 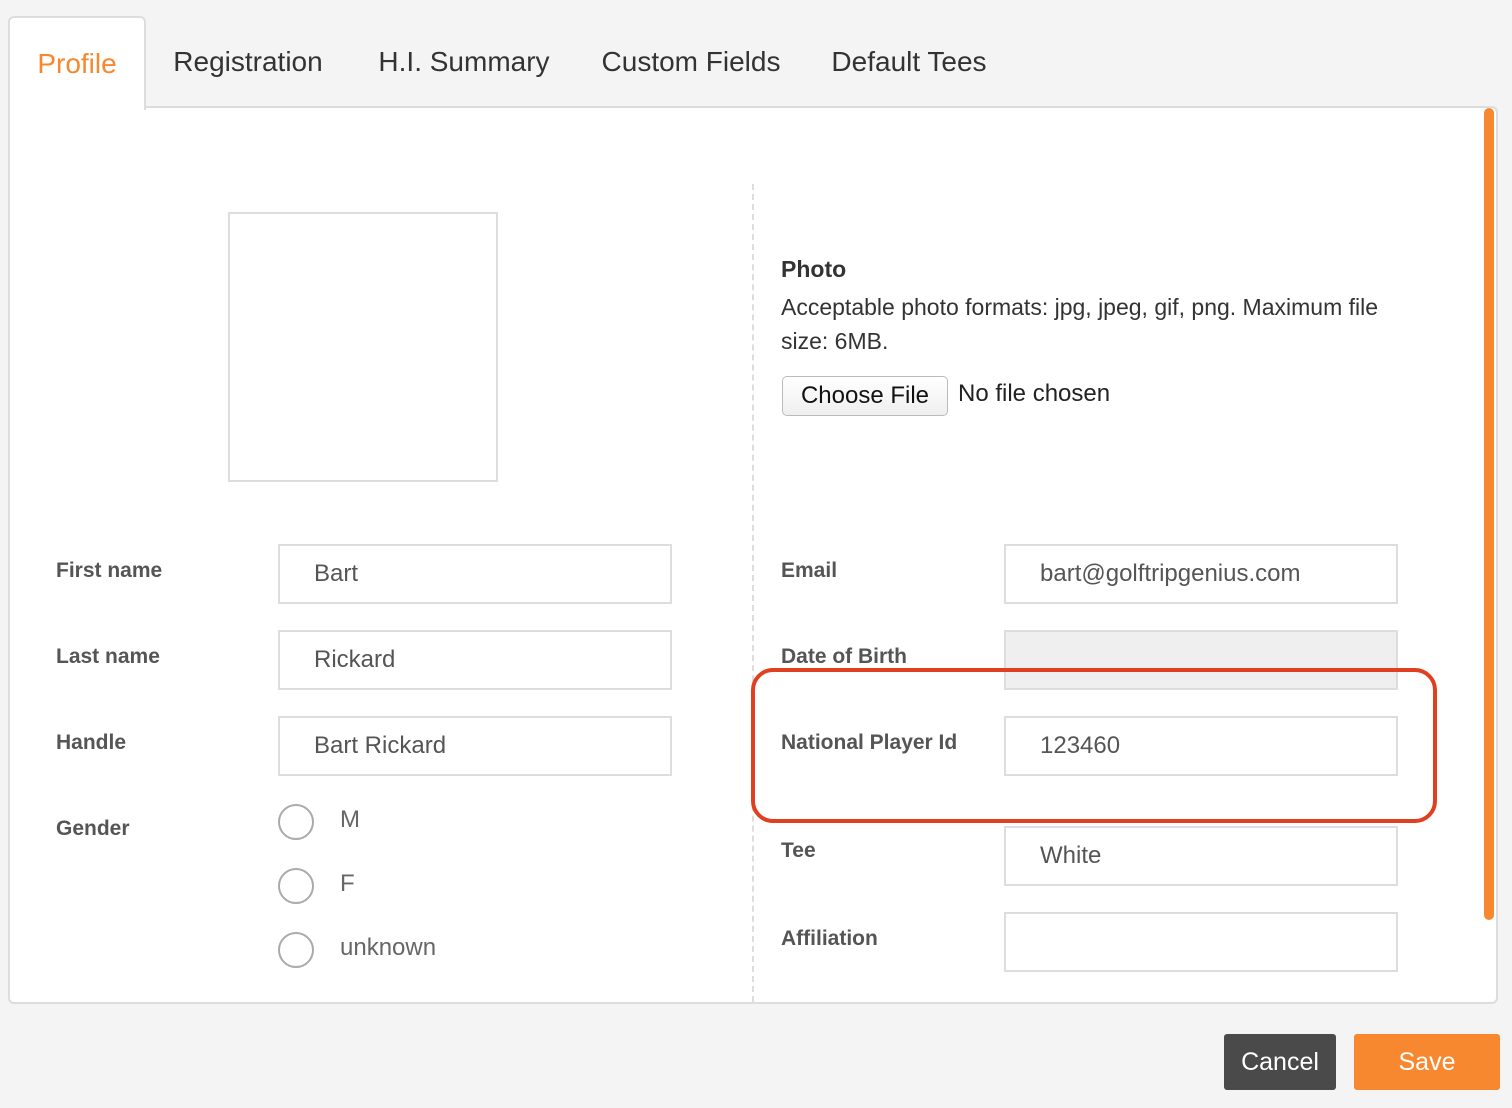 I want to click on gender-label: Gender, so click(x=93, y=828).